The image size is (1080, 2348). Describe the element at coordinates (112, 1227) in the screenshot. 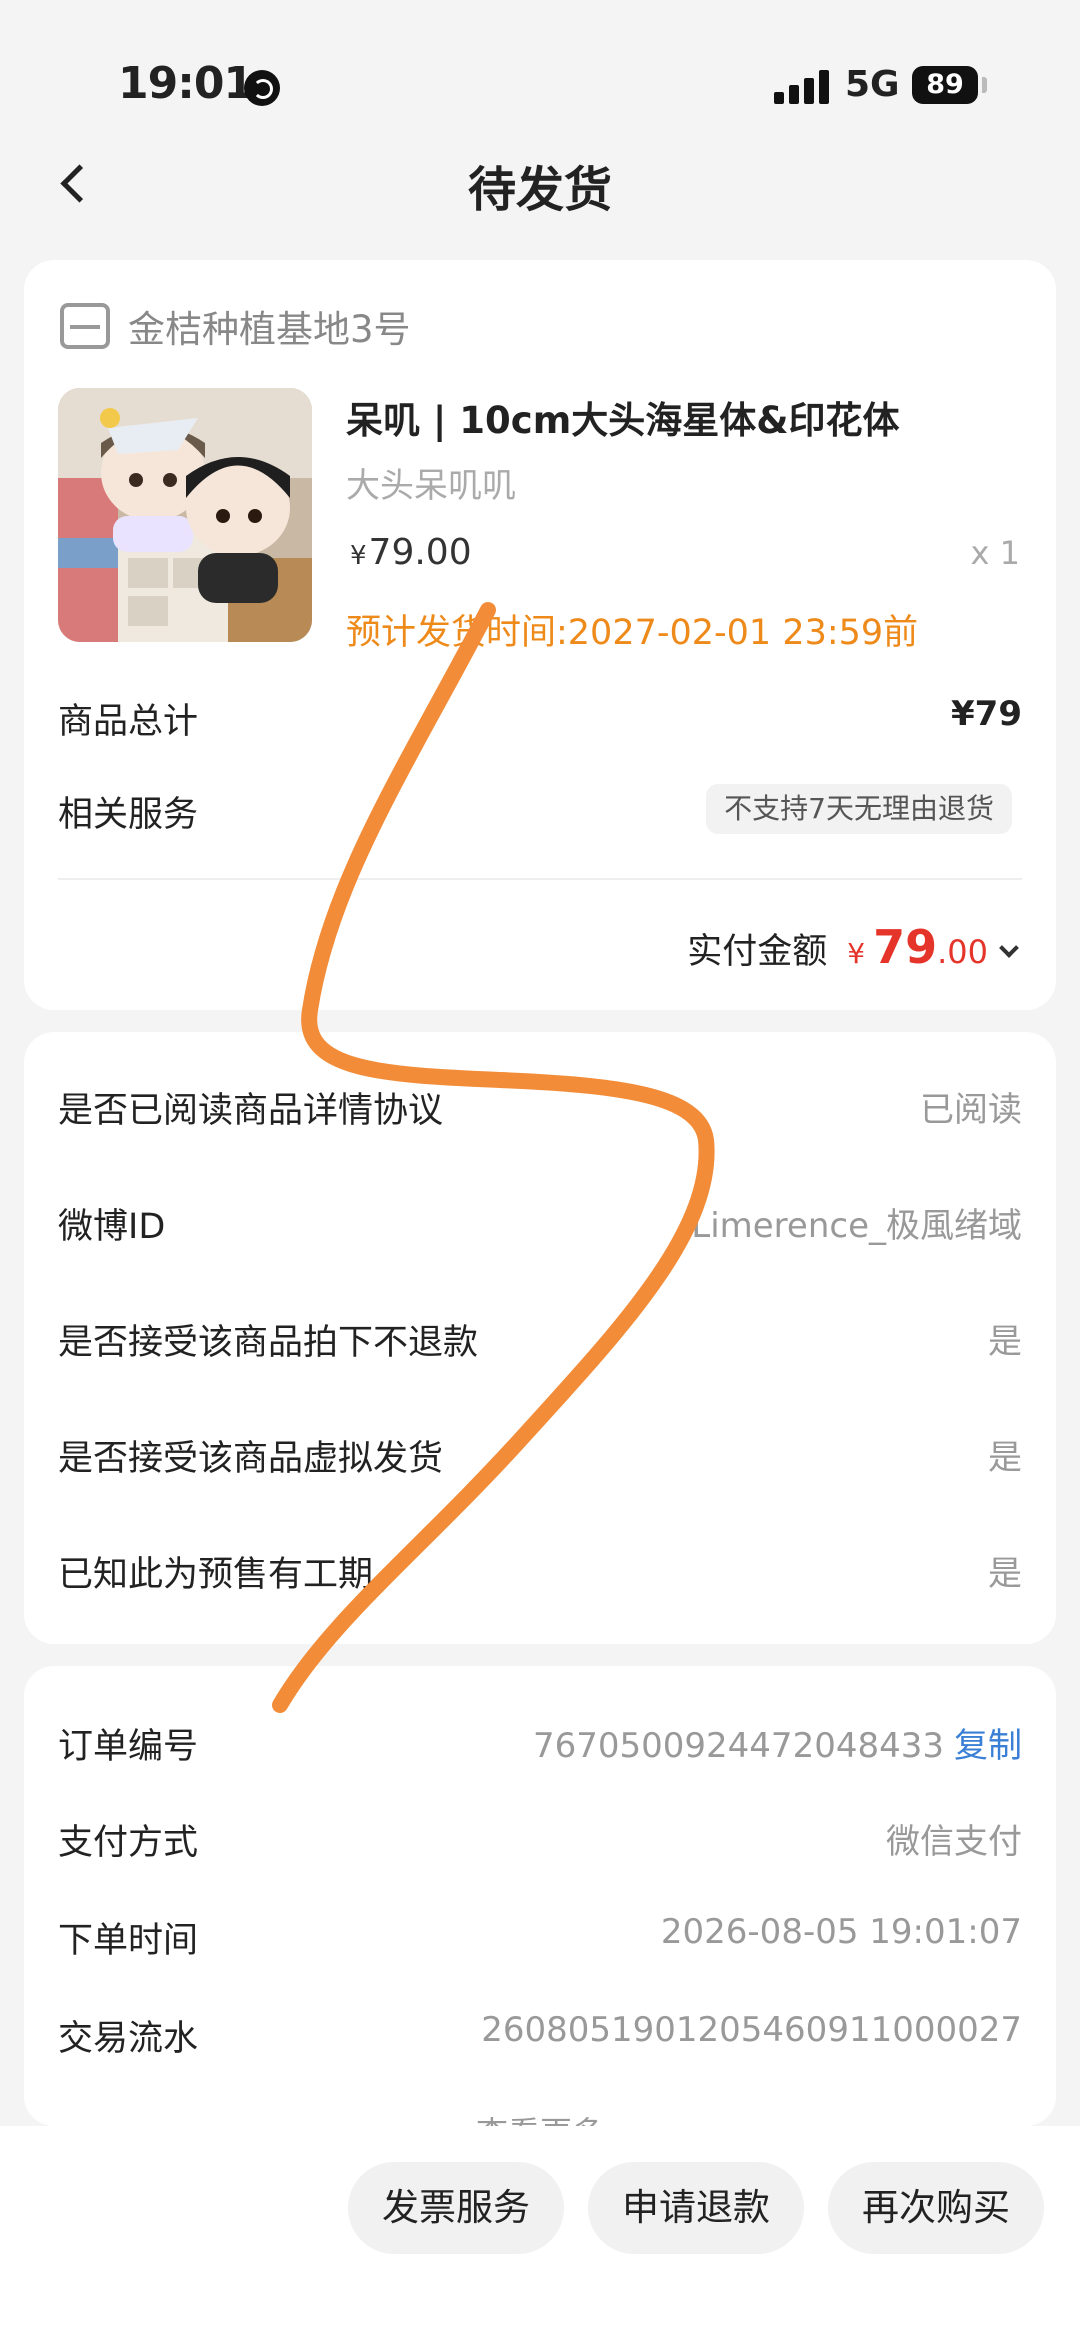

I see `question-label: 微博ID` at that location.